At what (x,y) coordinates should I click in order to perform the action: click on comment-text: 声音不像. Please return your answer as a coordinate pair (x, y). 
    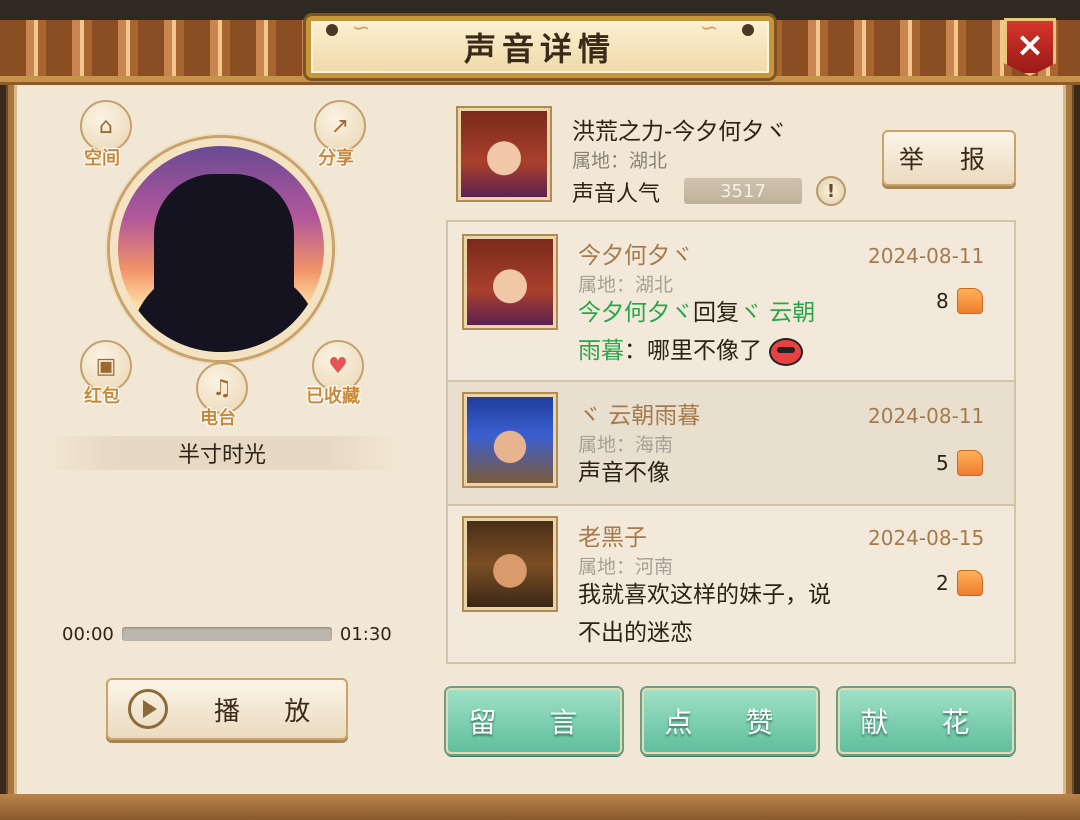
    Looking at the image, I should click on (624, 473).